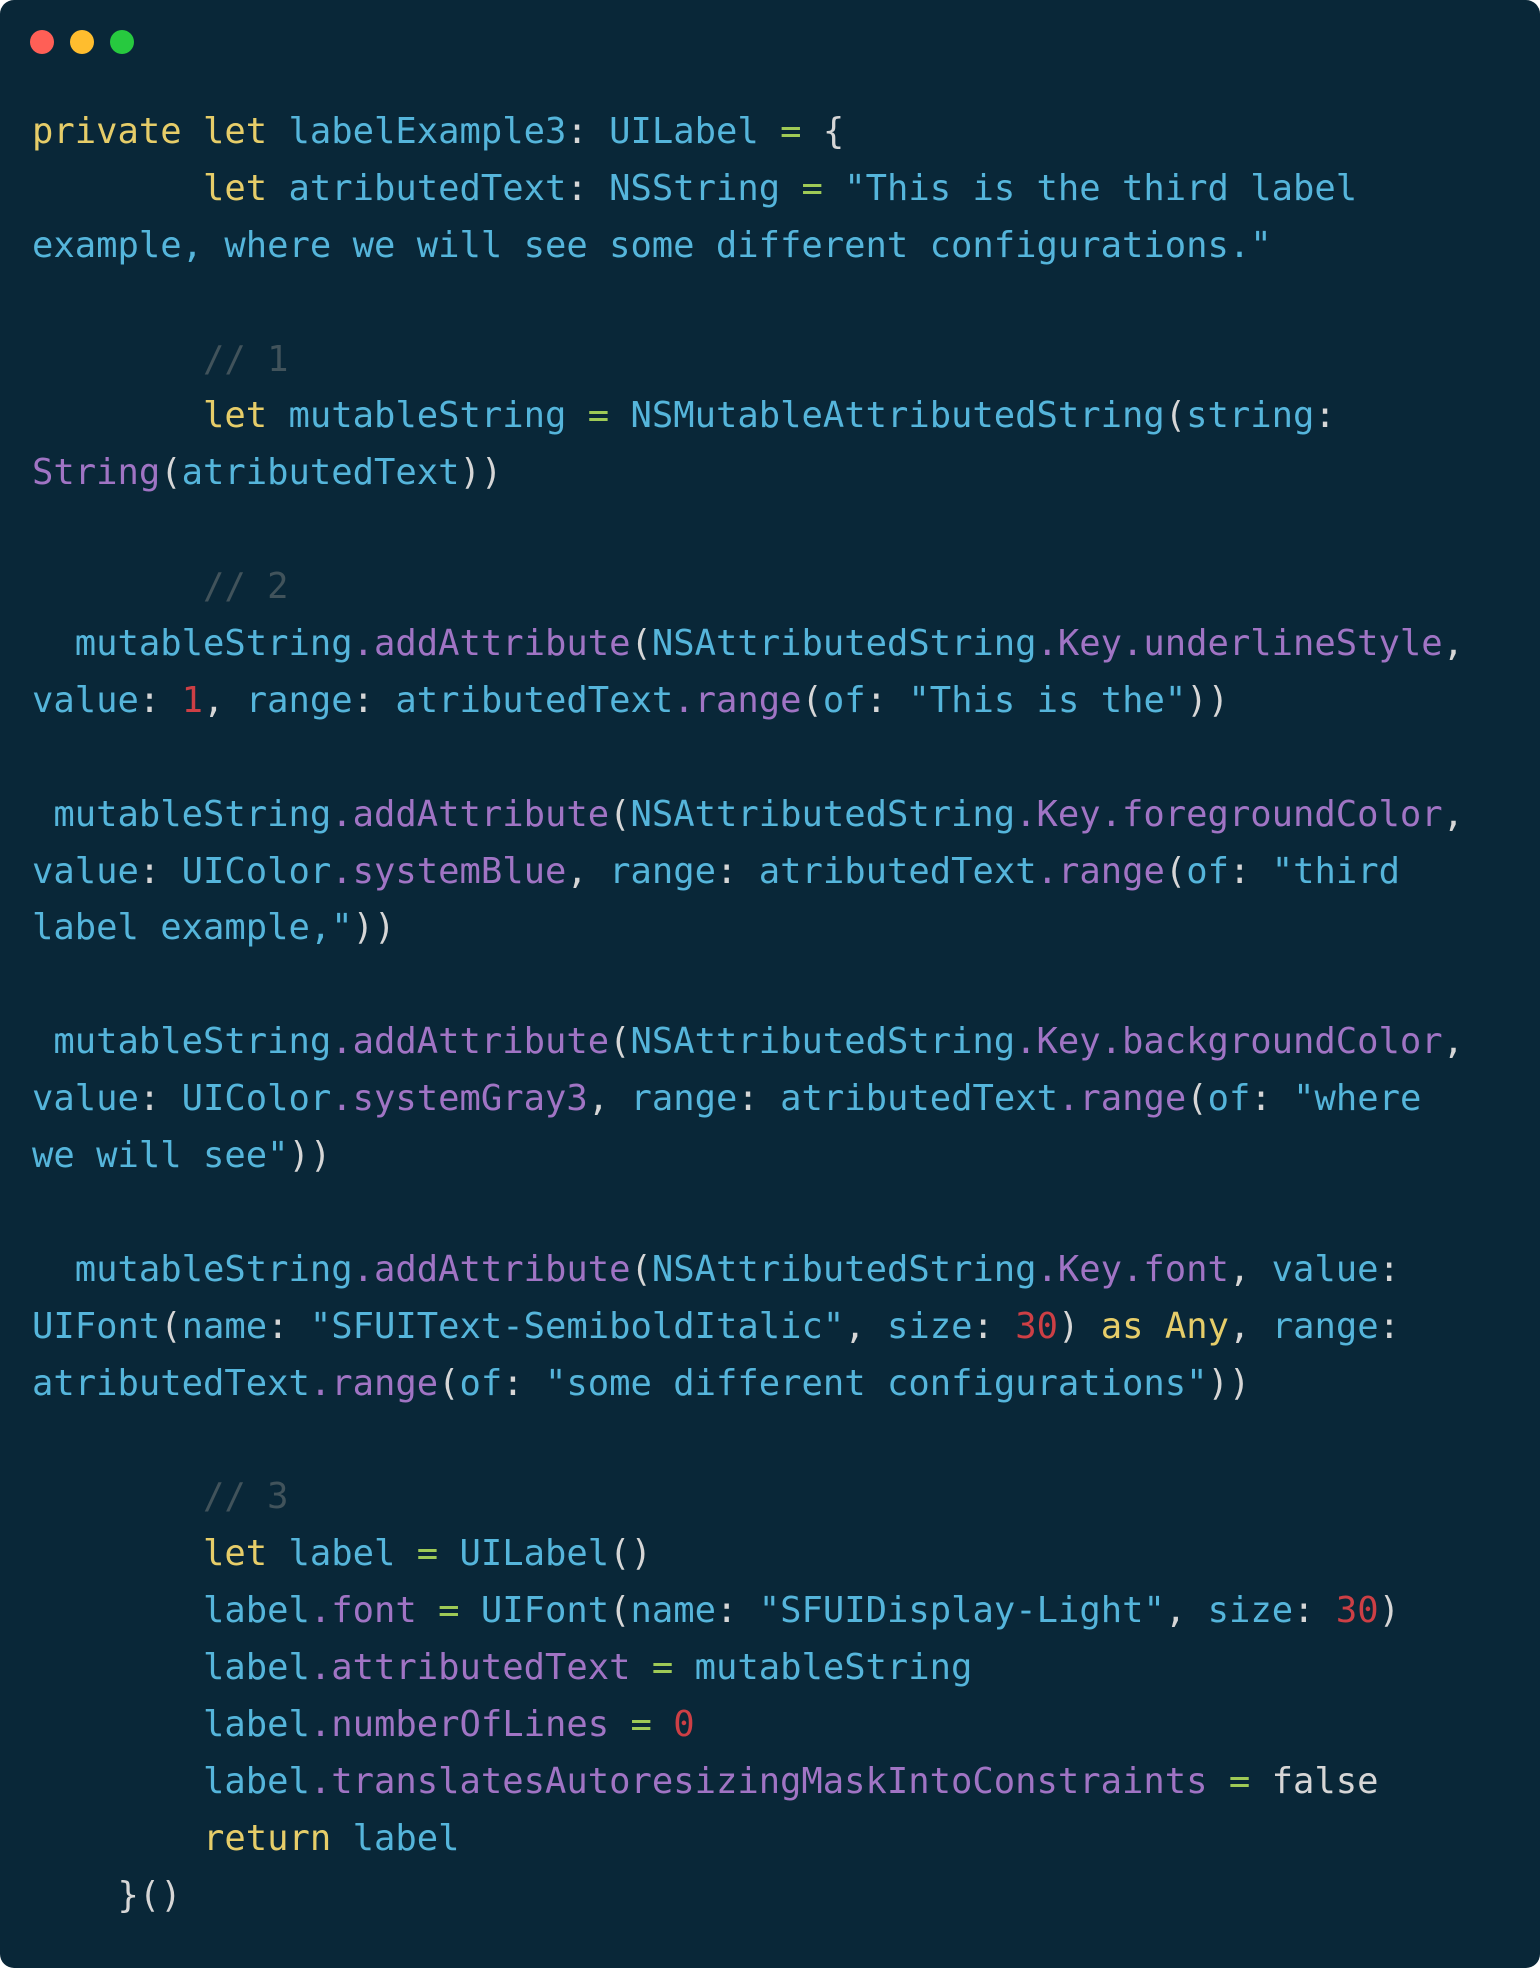 This screenshot has height=1968, width=1540. What do you see at coordinates (245, 1497) in the screenshot?
I see `code-token-comment: // 3` at bounding box center [245, 1497].